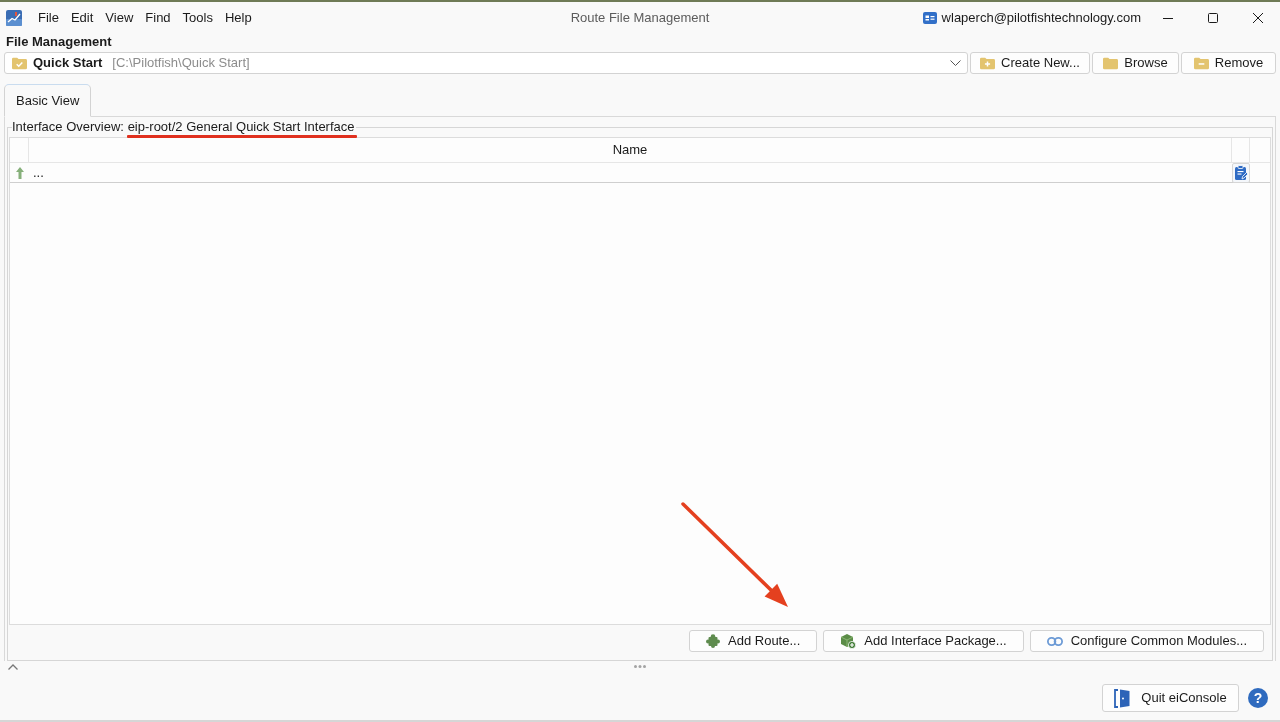 This screenshot has width=1280, height=722. What do you see at coordinates (848, 641) in the screenshot?
I see `package-icon` at bounding box center [848, 641].